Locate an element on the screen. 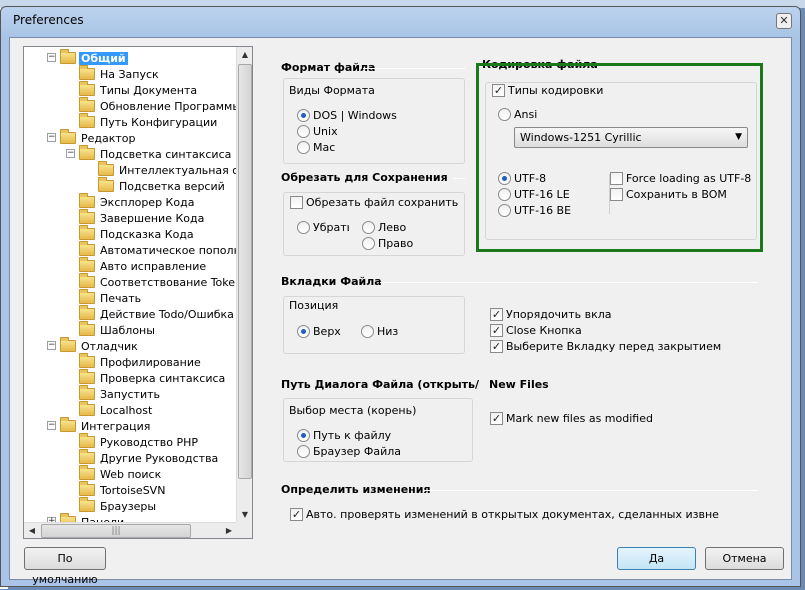 The height and width of the screenshot is (590, 805). tree-node: Интеллектуальная остан is located at coordinates (167, 169).